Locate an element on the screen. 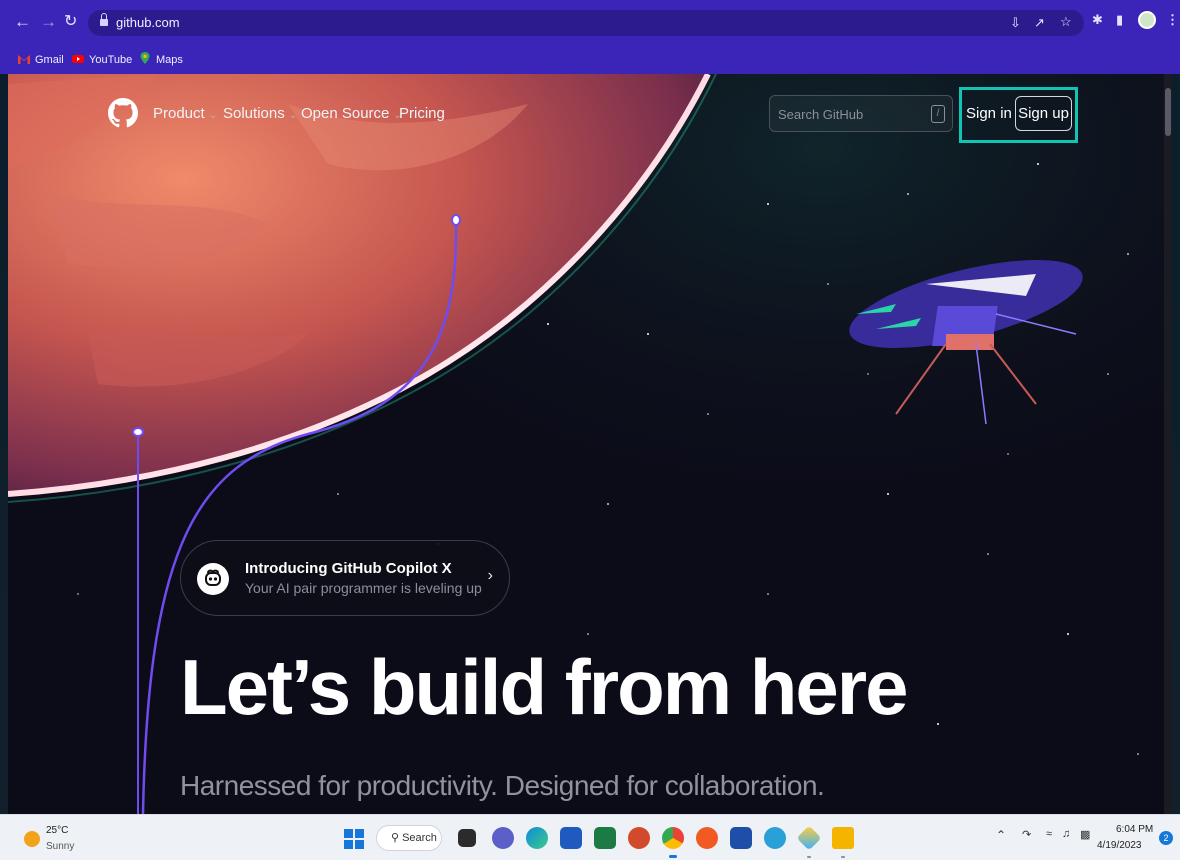 The height and width of the screenshot is (860, 1180). bookmark-label: Gmail is located at coordinates (49, 60).